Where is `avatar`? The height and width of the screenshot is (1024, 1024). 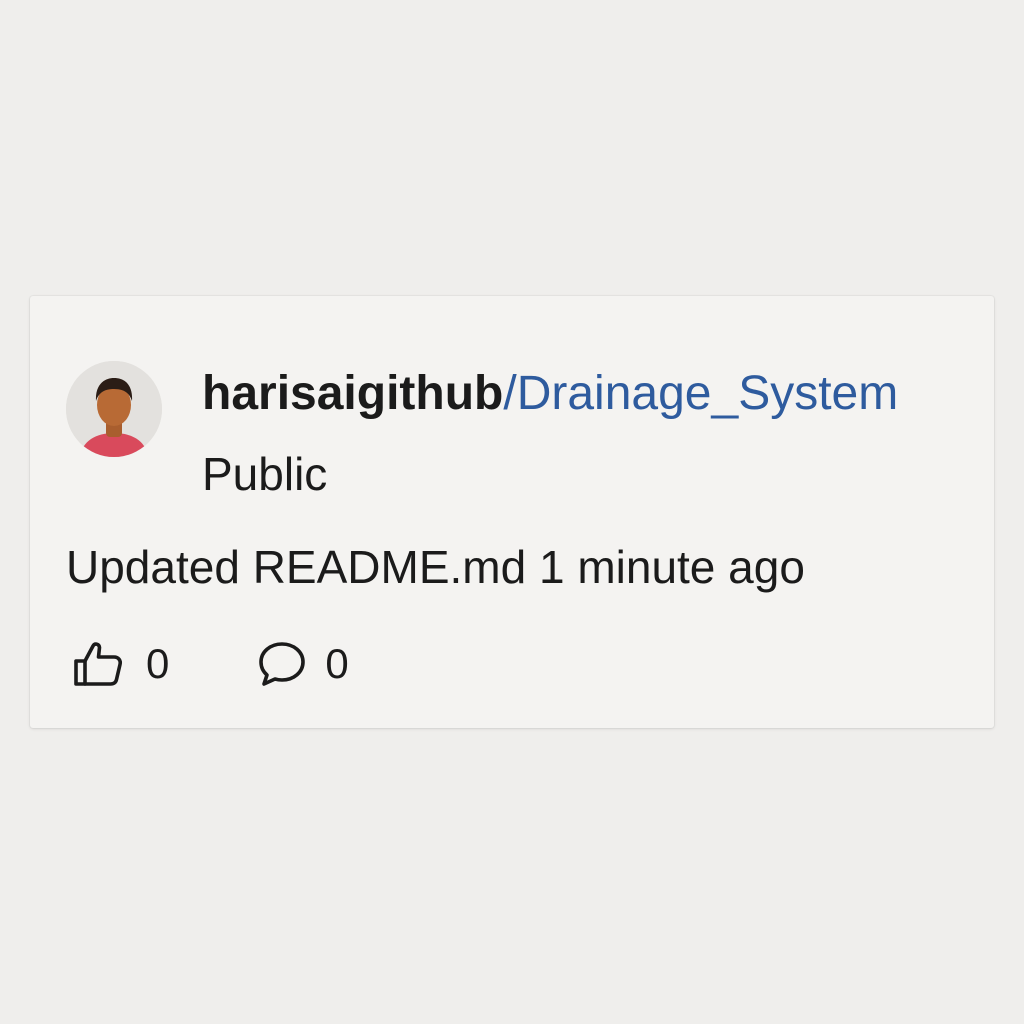 avatar is located at coordinates (114, 409).